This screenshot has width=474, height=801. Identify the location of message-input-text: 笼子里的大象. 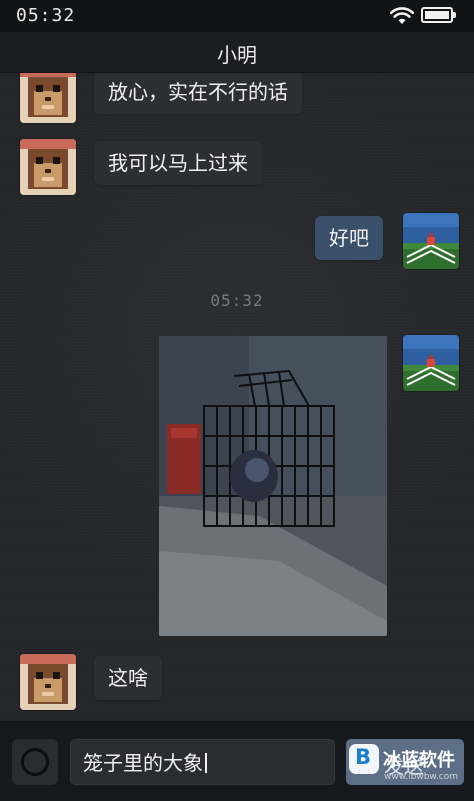
(143, 763).